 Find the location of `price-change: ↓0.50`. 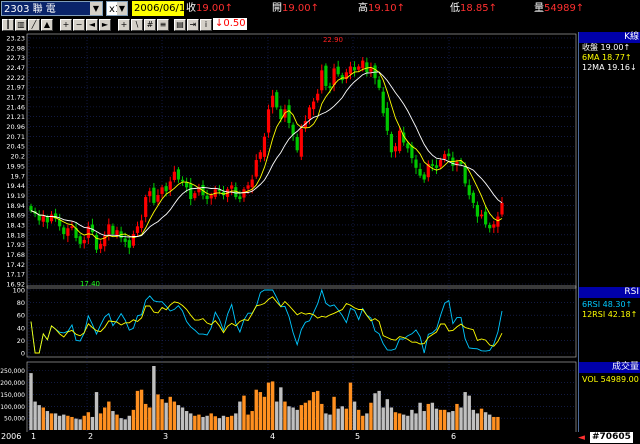

price-change: ↓0.50 is located at coordinates (230, 24).